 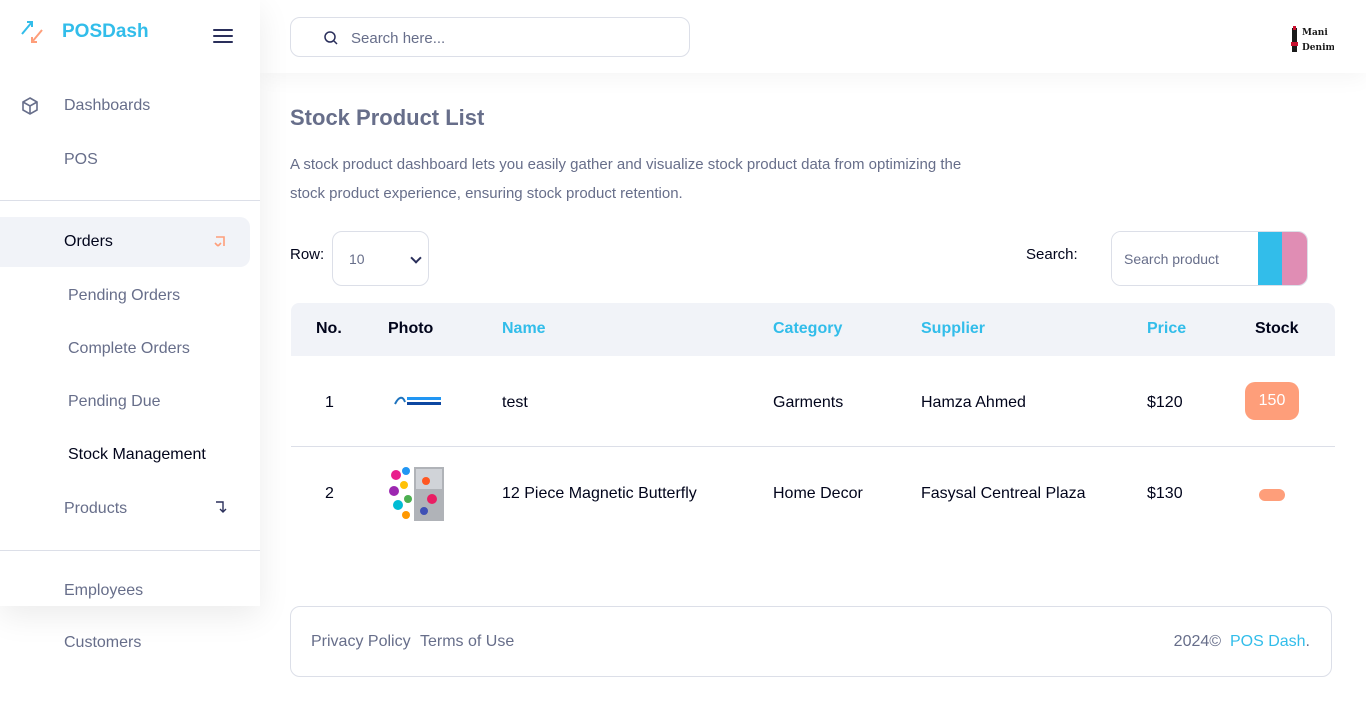 I want to click on terms-of-use-link: Terms of Use, so click(x=467, y=642).